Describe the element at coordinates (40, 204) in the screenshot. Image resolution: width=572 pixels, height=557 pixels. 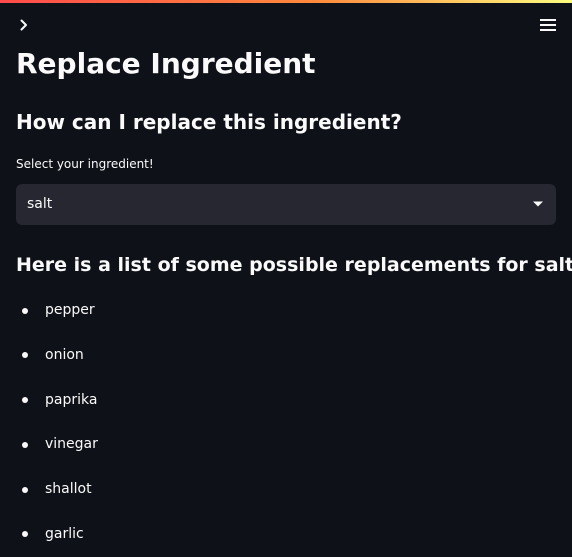
I see `ingredient-select-value: salt` at that location.